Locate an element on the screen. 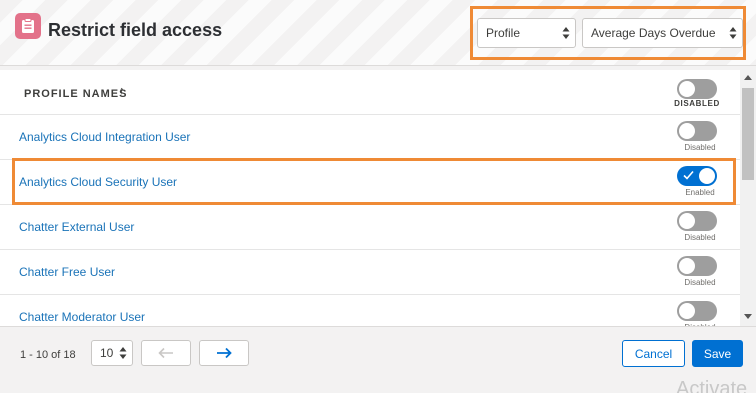 The height and width of the screenshot is (393, 756). cancel-button: Cancel is located at coordinates (653, 353).